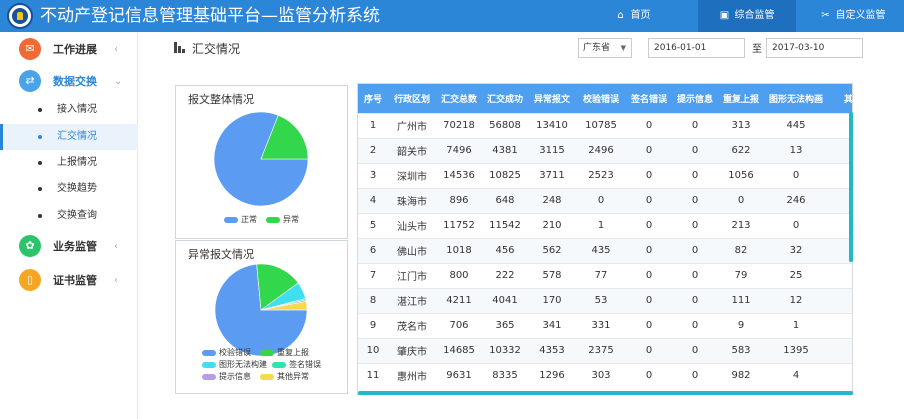  What do you see at coordinates (695, 98) in the screenshot?
I see `column-header: 提示信息` at bounding box center [695, 98].